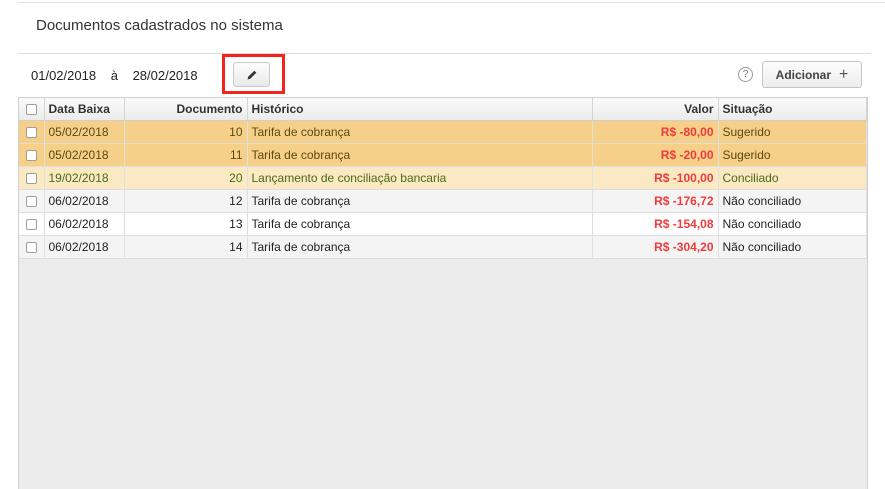 This screenshot has height=489, width=885. Describe the element at coordinates (159, 25) in the screenshot. I see `page-title: Documentos cadastrados no sistema` at that location.